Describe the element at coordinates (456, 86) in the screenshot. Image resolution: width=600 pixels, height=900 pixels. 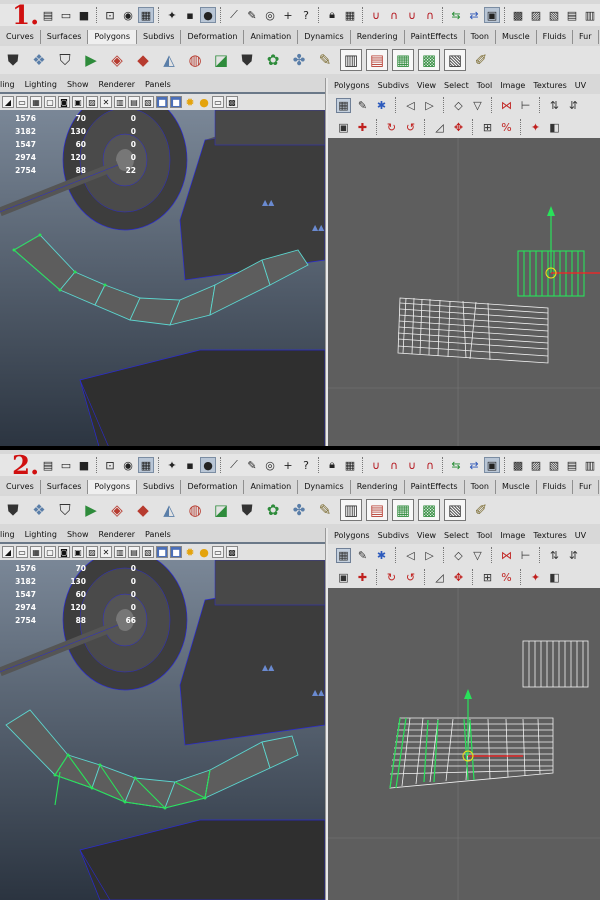
I see `uv-menu-select: Select` at that location.